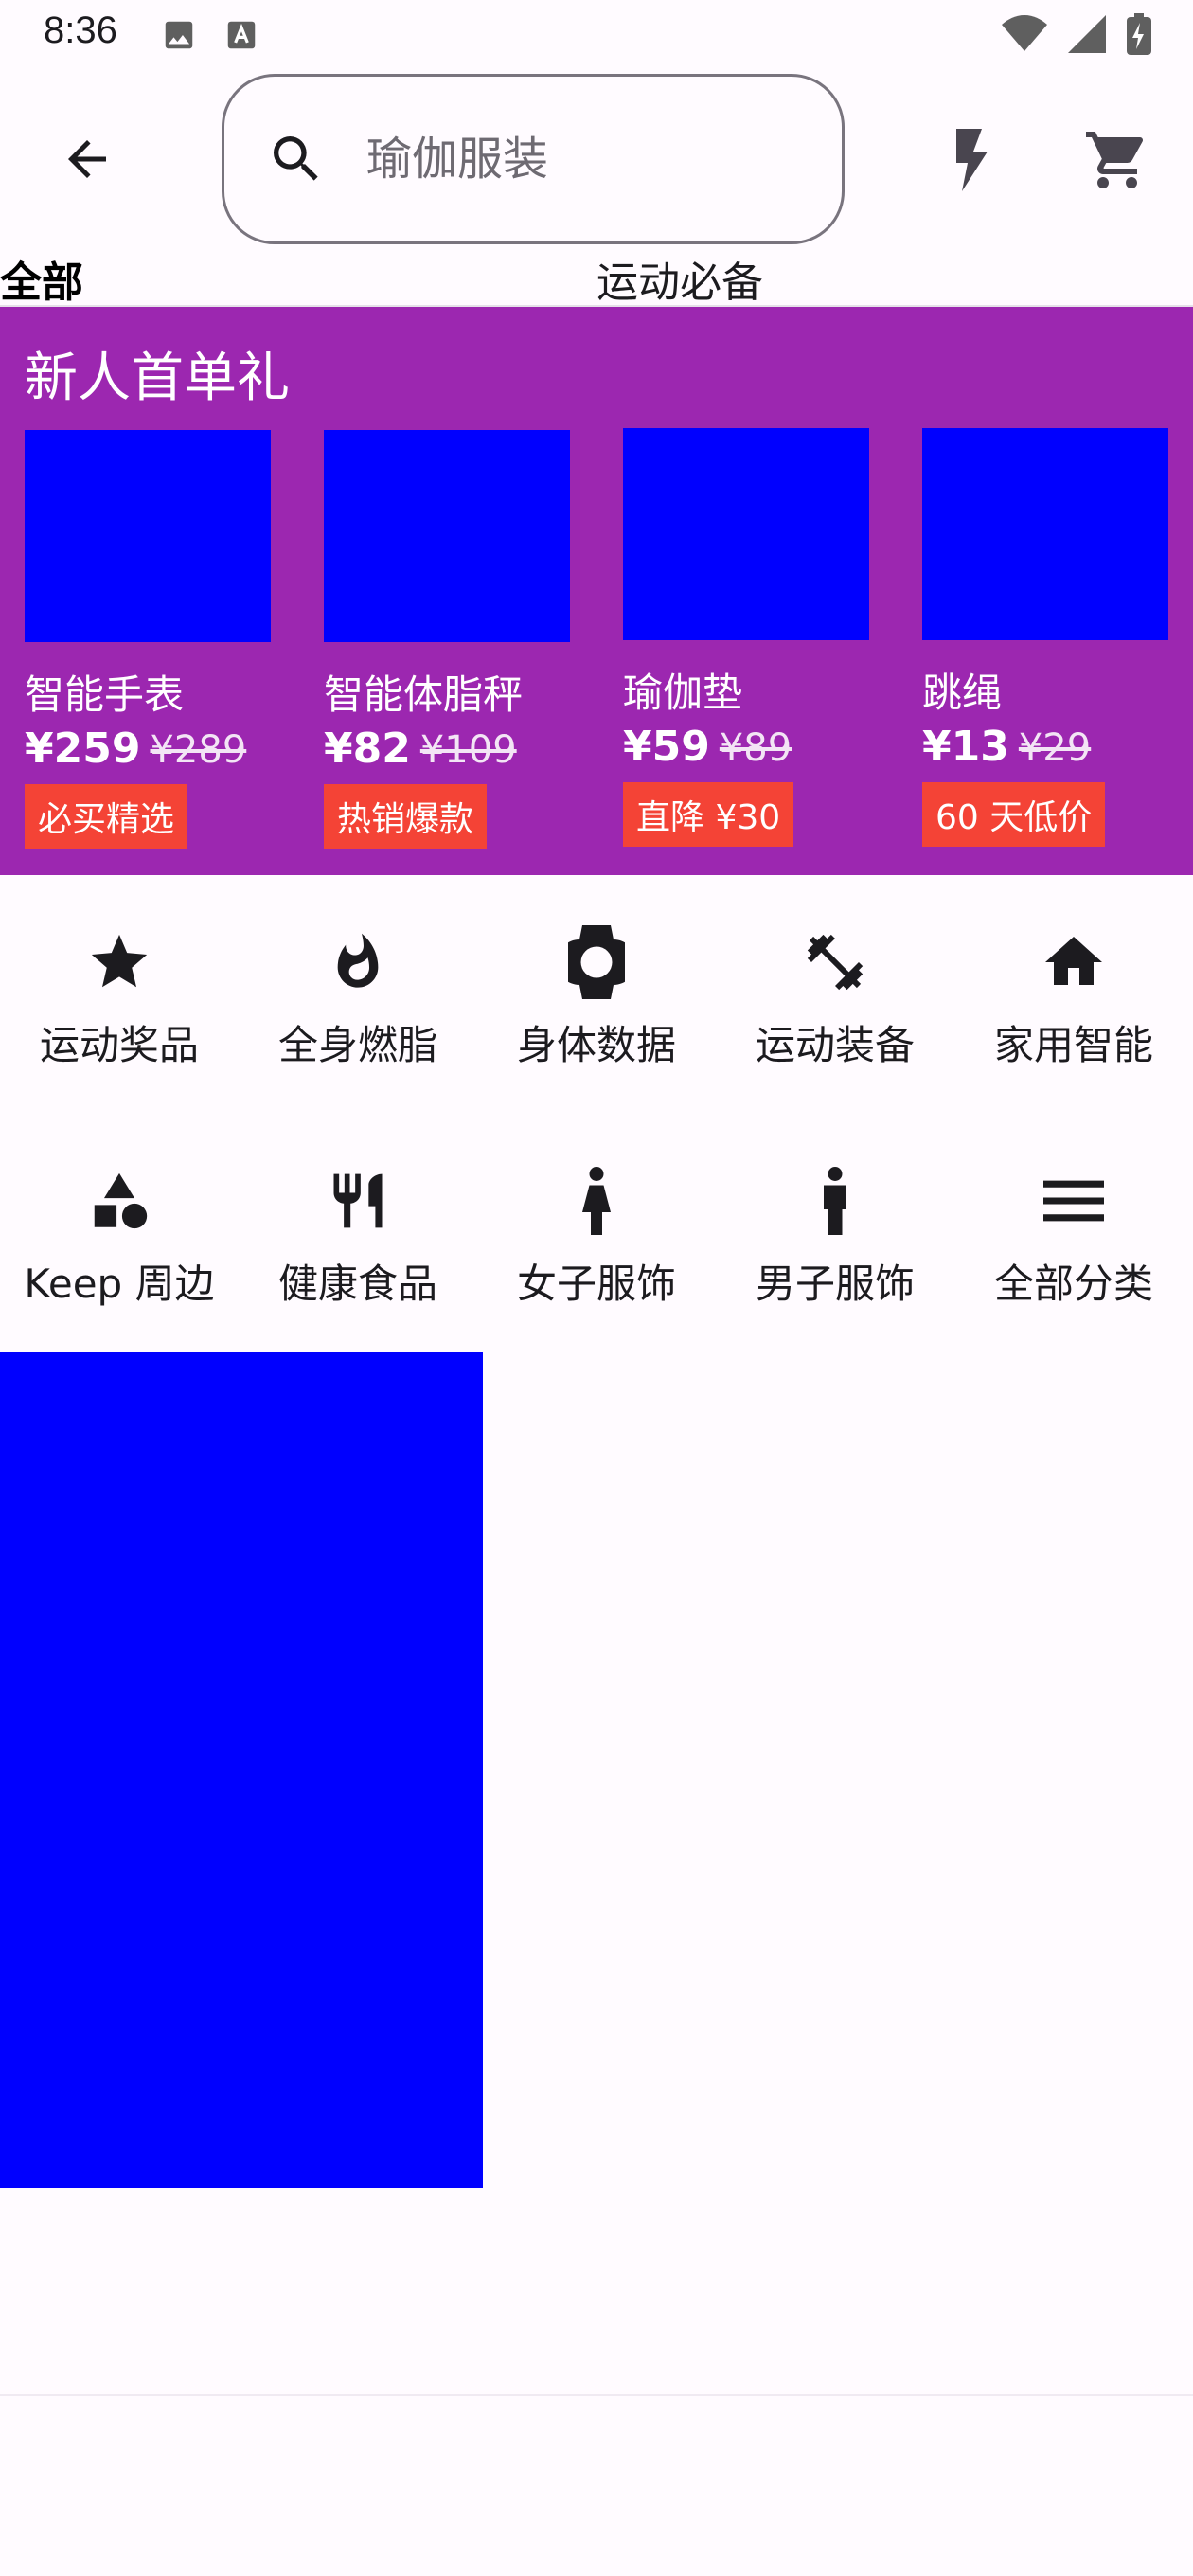 This screenshot has height=2576, width=1193. What do you see at coordinates (1073, 961) in the screenshot?
I see `home-icon` at bounding box center [1073, 961].